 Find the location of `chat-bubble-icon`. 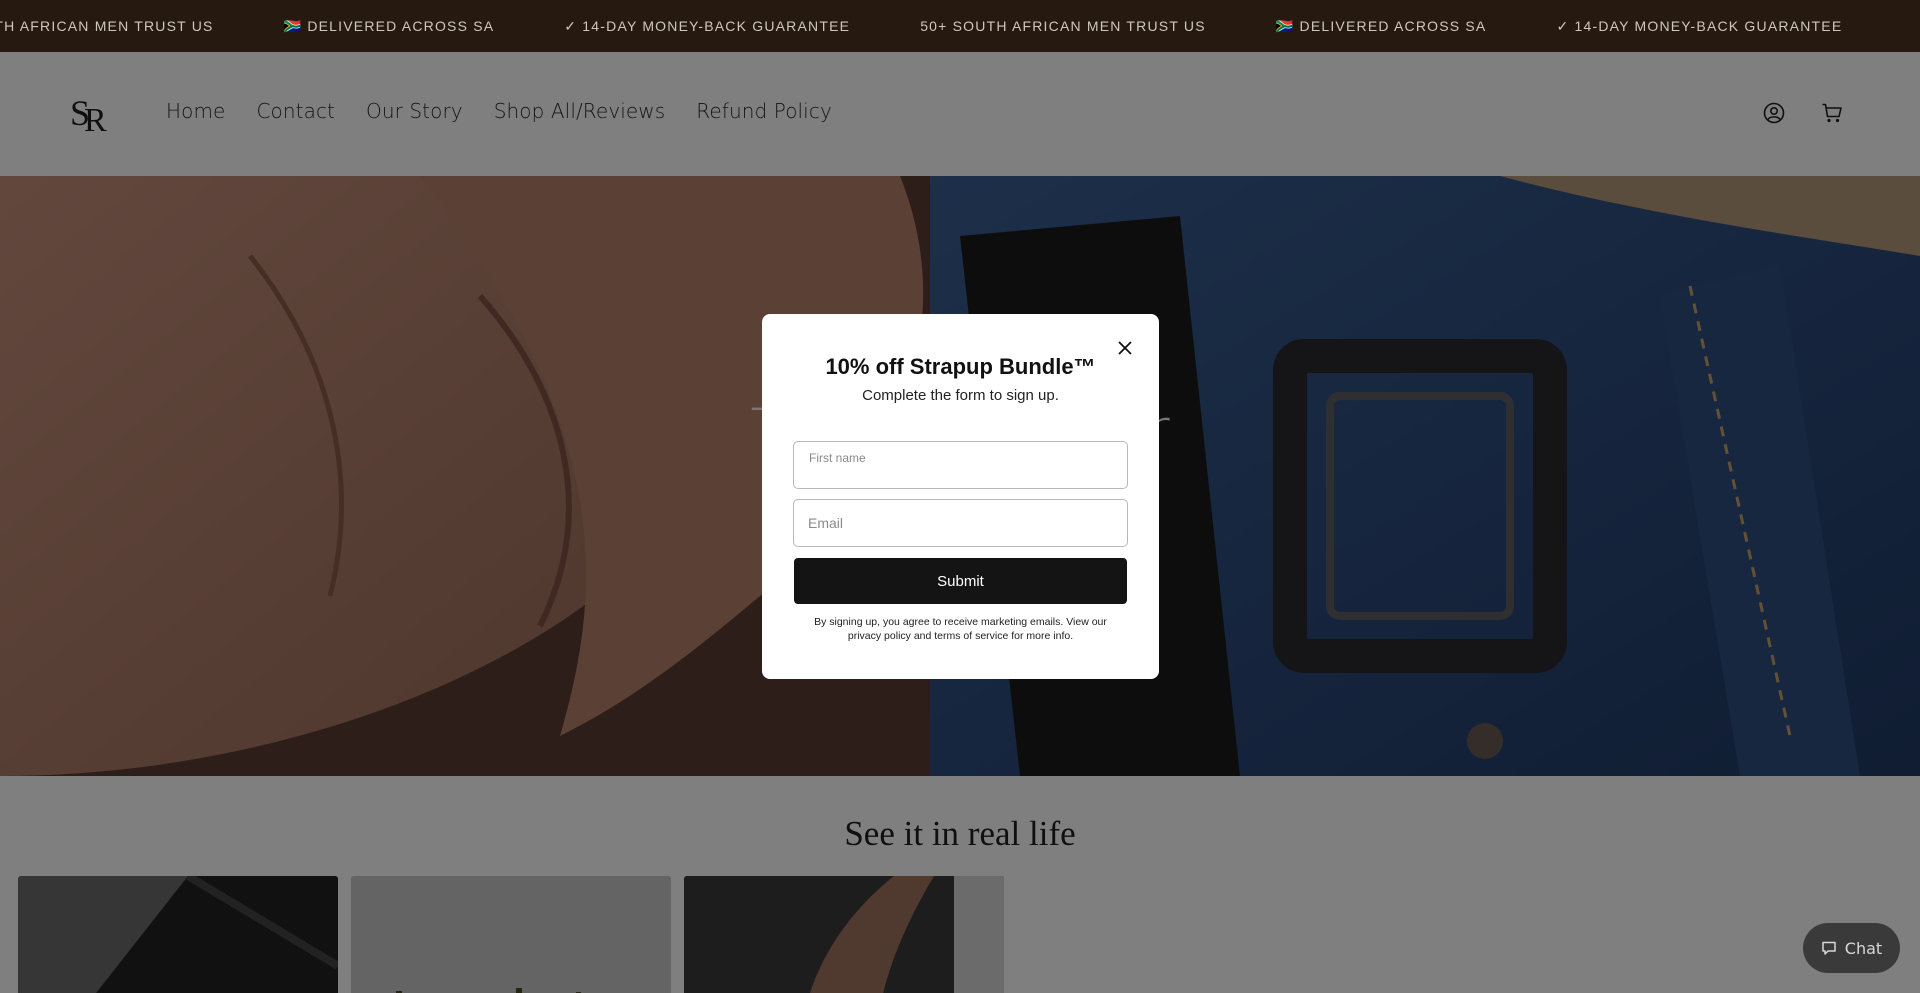

chat-bubble-icon is located at coordinates (1829, 948).